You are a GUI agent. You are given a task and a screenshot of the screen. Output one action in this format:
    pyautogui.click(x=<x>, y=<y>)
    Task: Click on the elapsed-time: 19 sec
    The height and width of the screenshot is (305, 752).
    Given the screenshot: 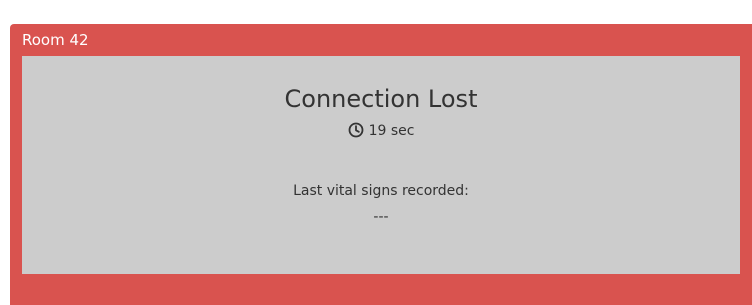 What is the action you would take?
    pyautogui.click(x=381, y=131)
    